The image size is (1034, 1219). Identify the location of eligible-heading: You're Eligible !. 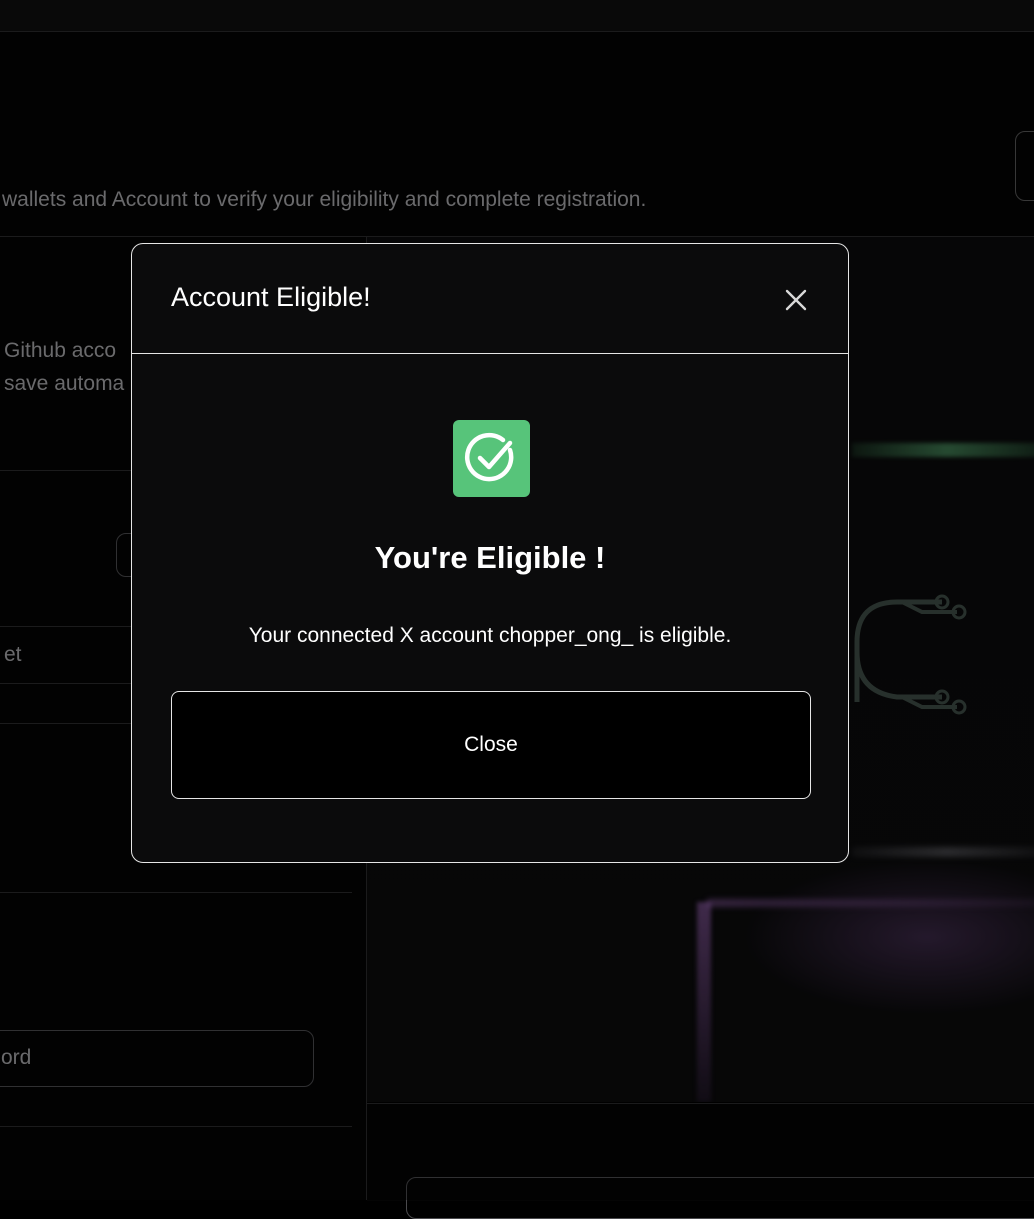
(490, 557).